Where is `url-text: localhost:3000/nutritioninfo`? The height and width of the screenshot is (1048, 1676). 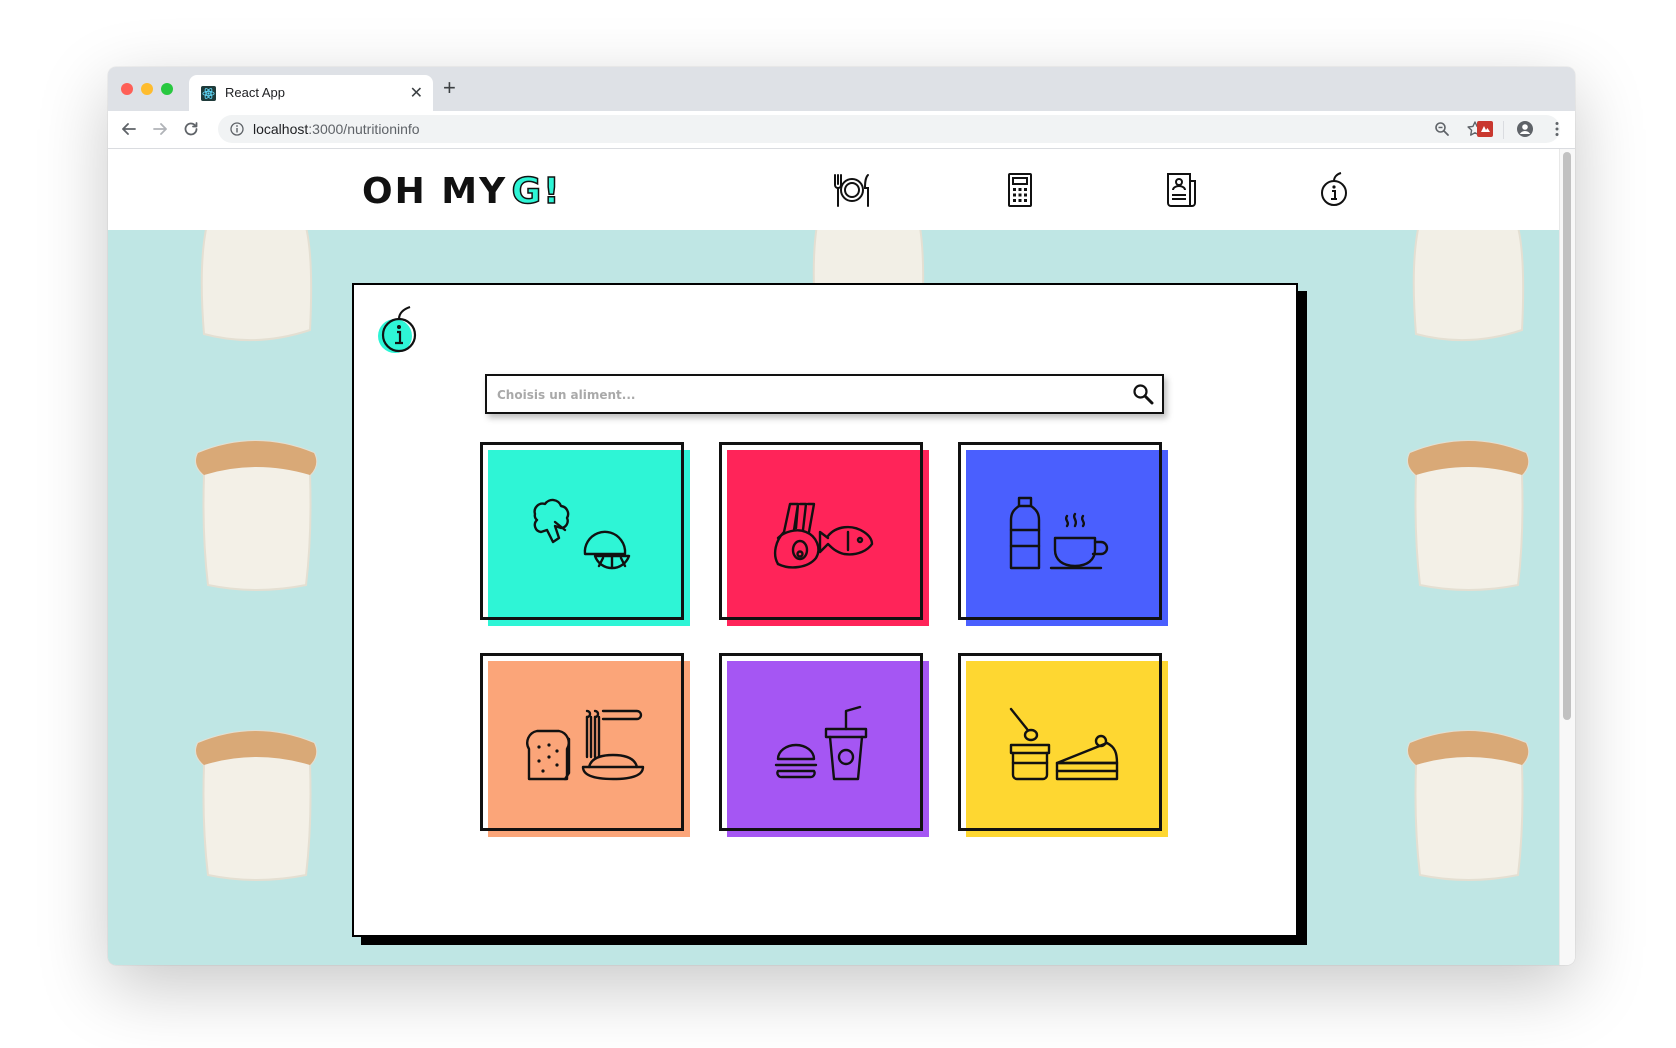 url-text: localhost:3000/nutritioninfo is located at coordinates (336, 129).